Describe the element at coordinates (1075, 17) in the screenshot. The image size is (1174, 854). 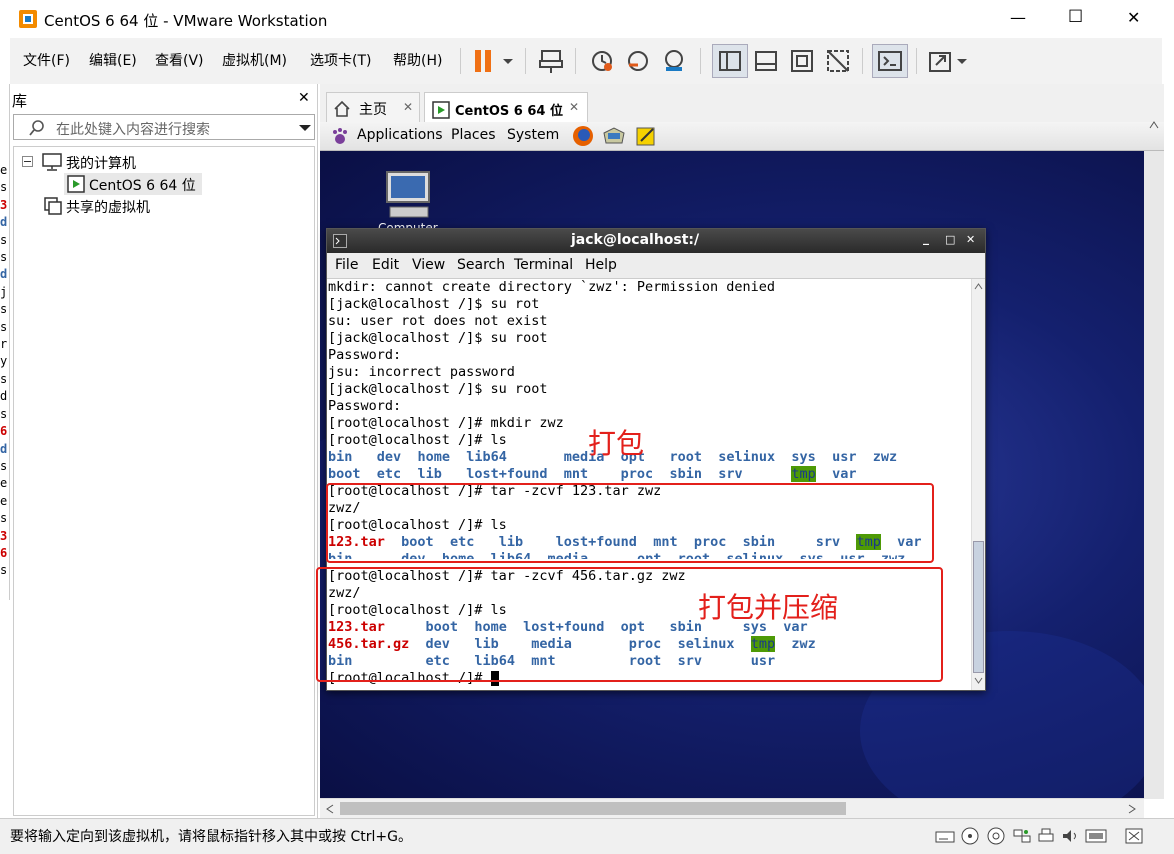
I see `maximize-button: ☐` at that location.